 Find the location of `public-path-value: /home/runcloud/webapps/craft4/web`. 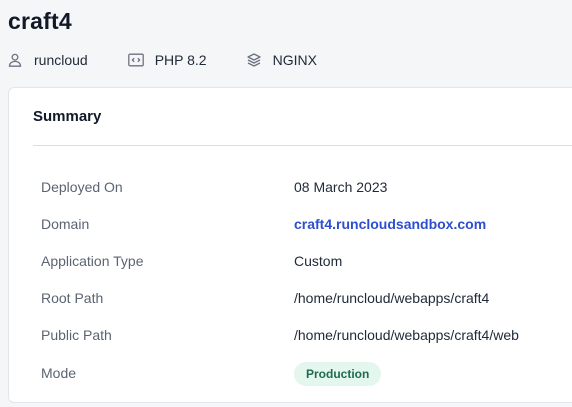

public-path-value: /home/runcloud/webapps/craft4/web is located at coordinates (406, 334).